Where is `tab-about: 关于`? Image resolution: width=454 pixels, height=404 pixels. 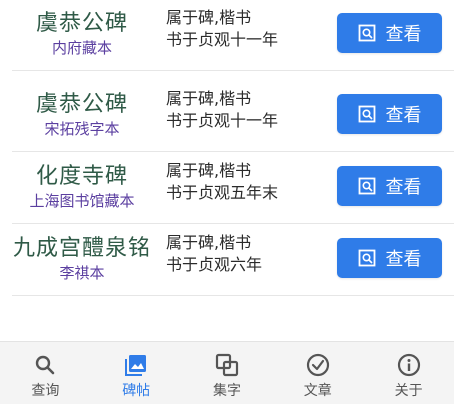 tab-about: 关于 is located at coordinates (408, 373).